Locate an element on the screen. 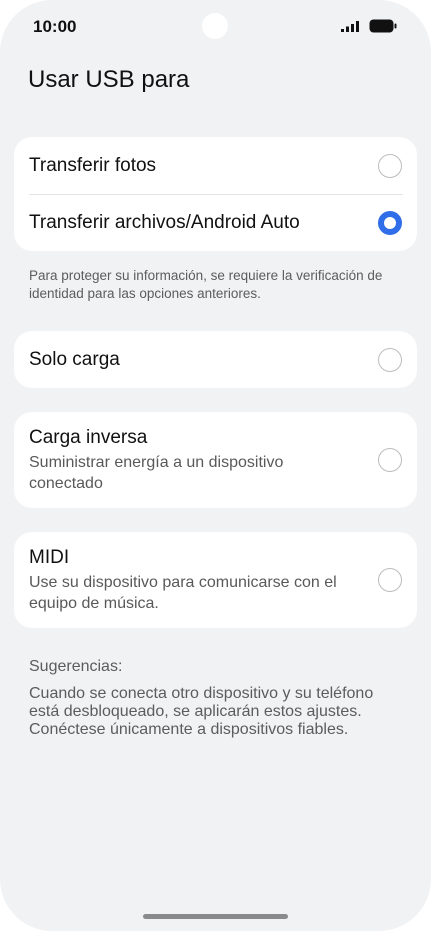  signal-icon is located at coordinates (350, 26).